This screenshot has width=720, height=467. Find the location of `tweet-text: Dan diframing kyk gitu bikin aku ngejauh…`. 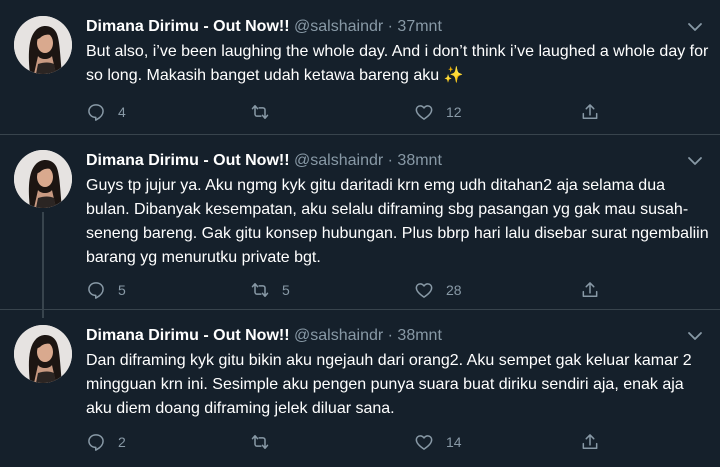

tweet-text: Dan diframing kyk gitu bikin aku ngejauh… is located at coordinates (389, 384).